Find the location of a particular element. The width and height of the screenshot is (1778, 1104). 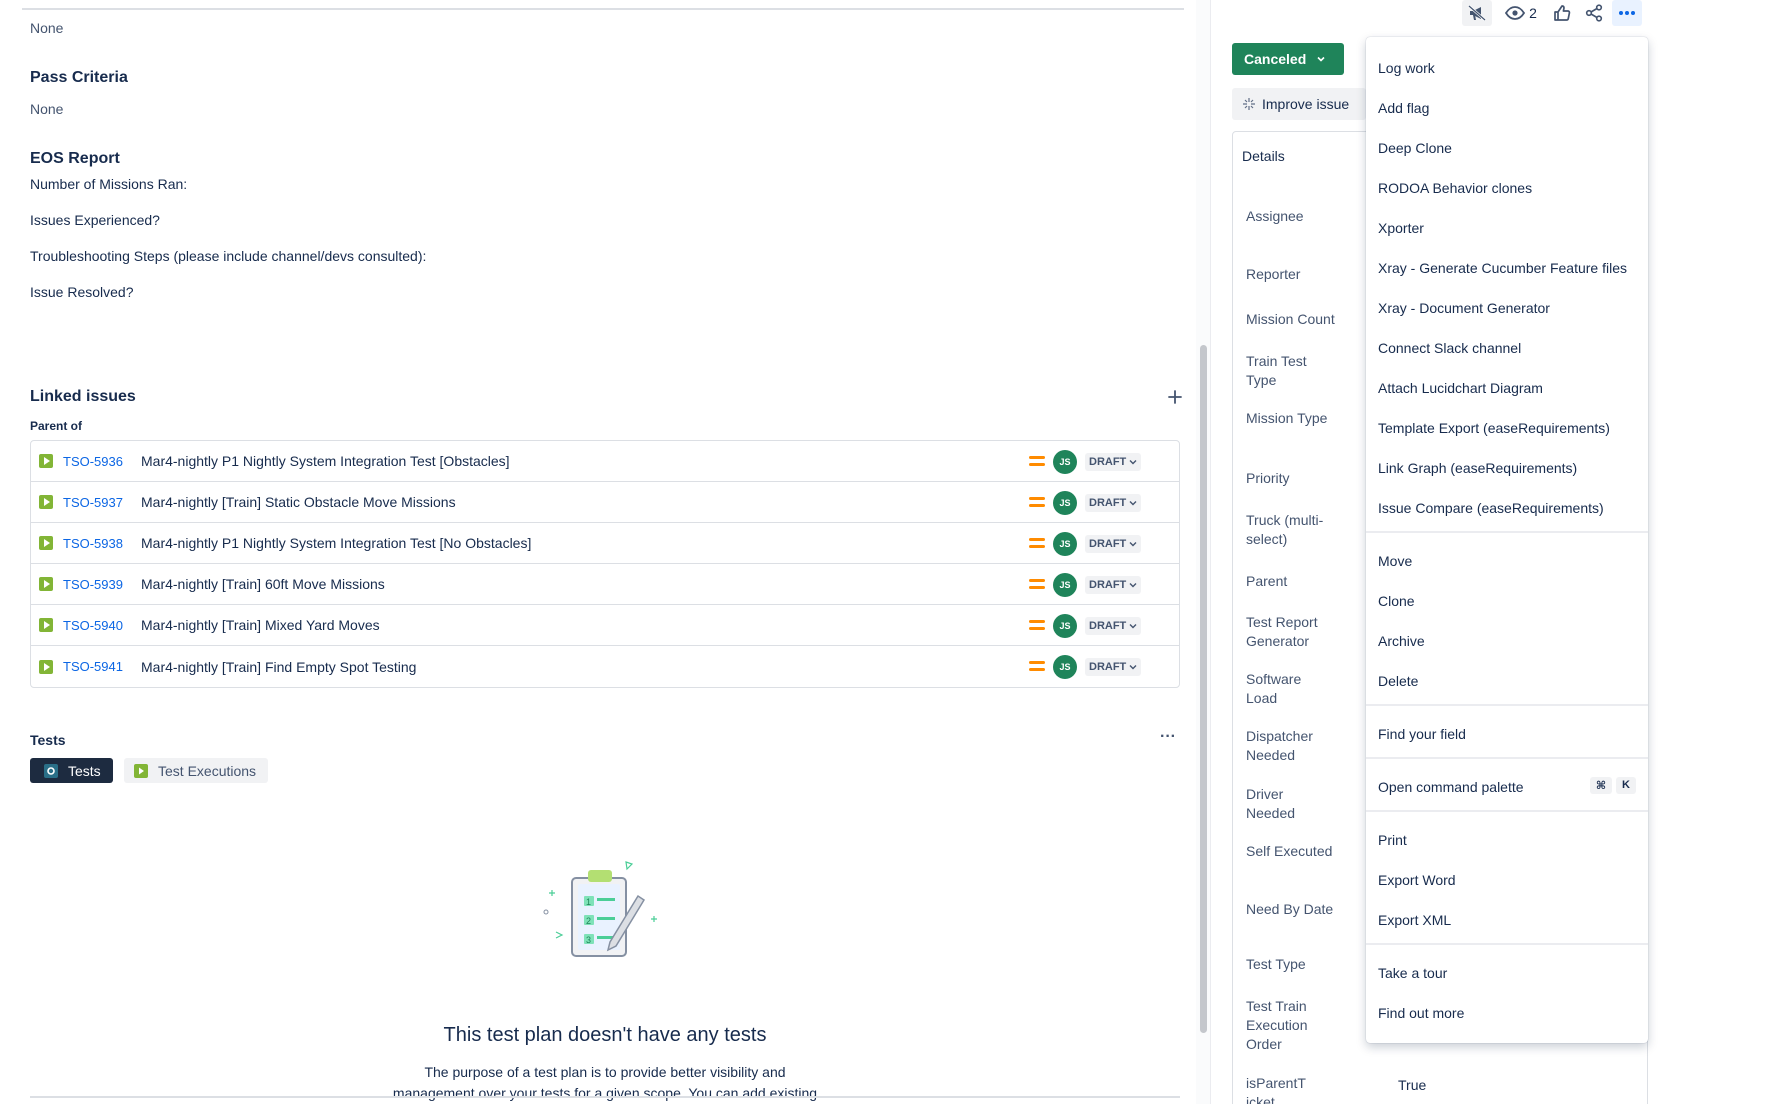

test-plan-icon is located at coordinates (46, 666).